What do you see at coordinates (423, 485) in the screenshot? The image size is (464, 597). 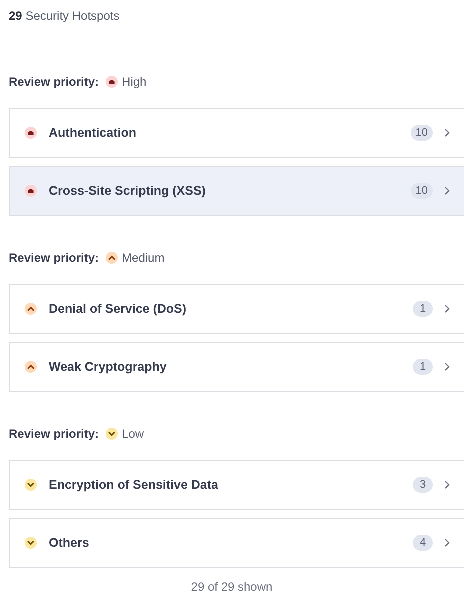 I see `count-badge: 3` at bounding box center [423, 485].